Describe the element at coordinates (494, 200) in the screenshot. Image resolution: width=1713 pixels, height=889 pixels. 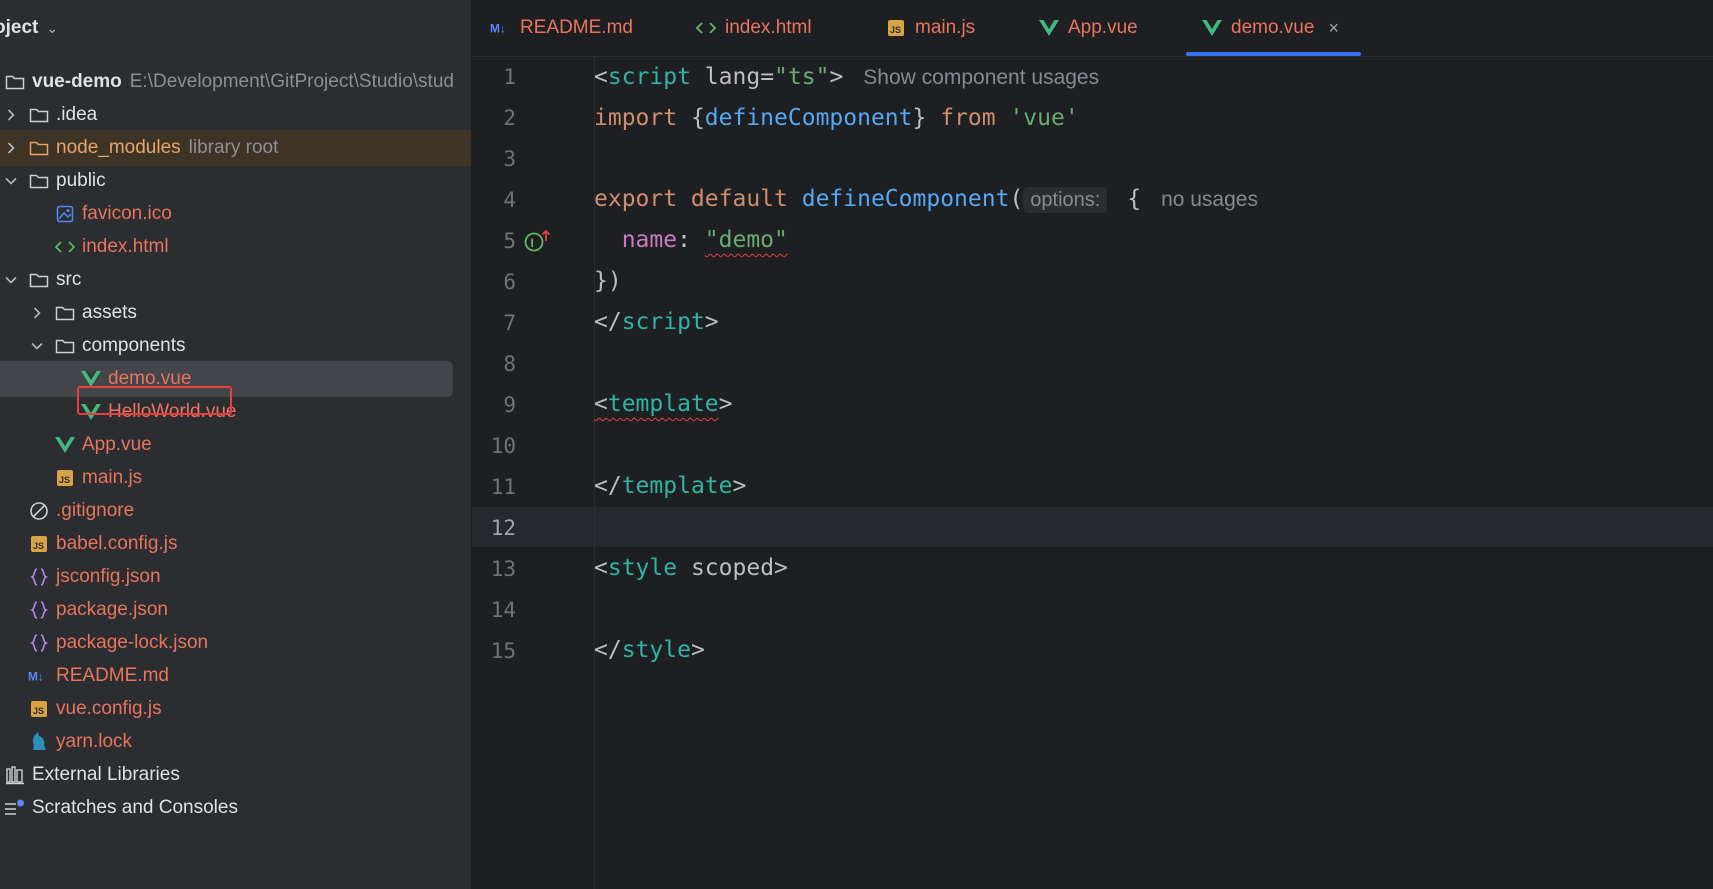
I see `line-number: 4` at that location.